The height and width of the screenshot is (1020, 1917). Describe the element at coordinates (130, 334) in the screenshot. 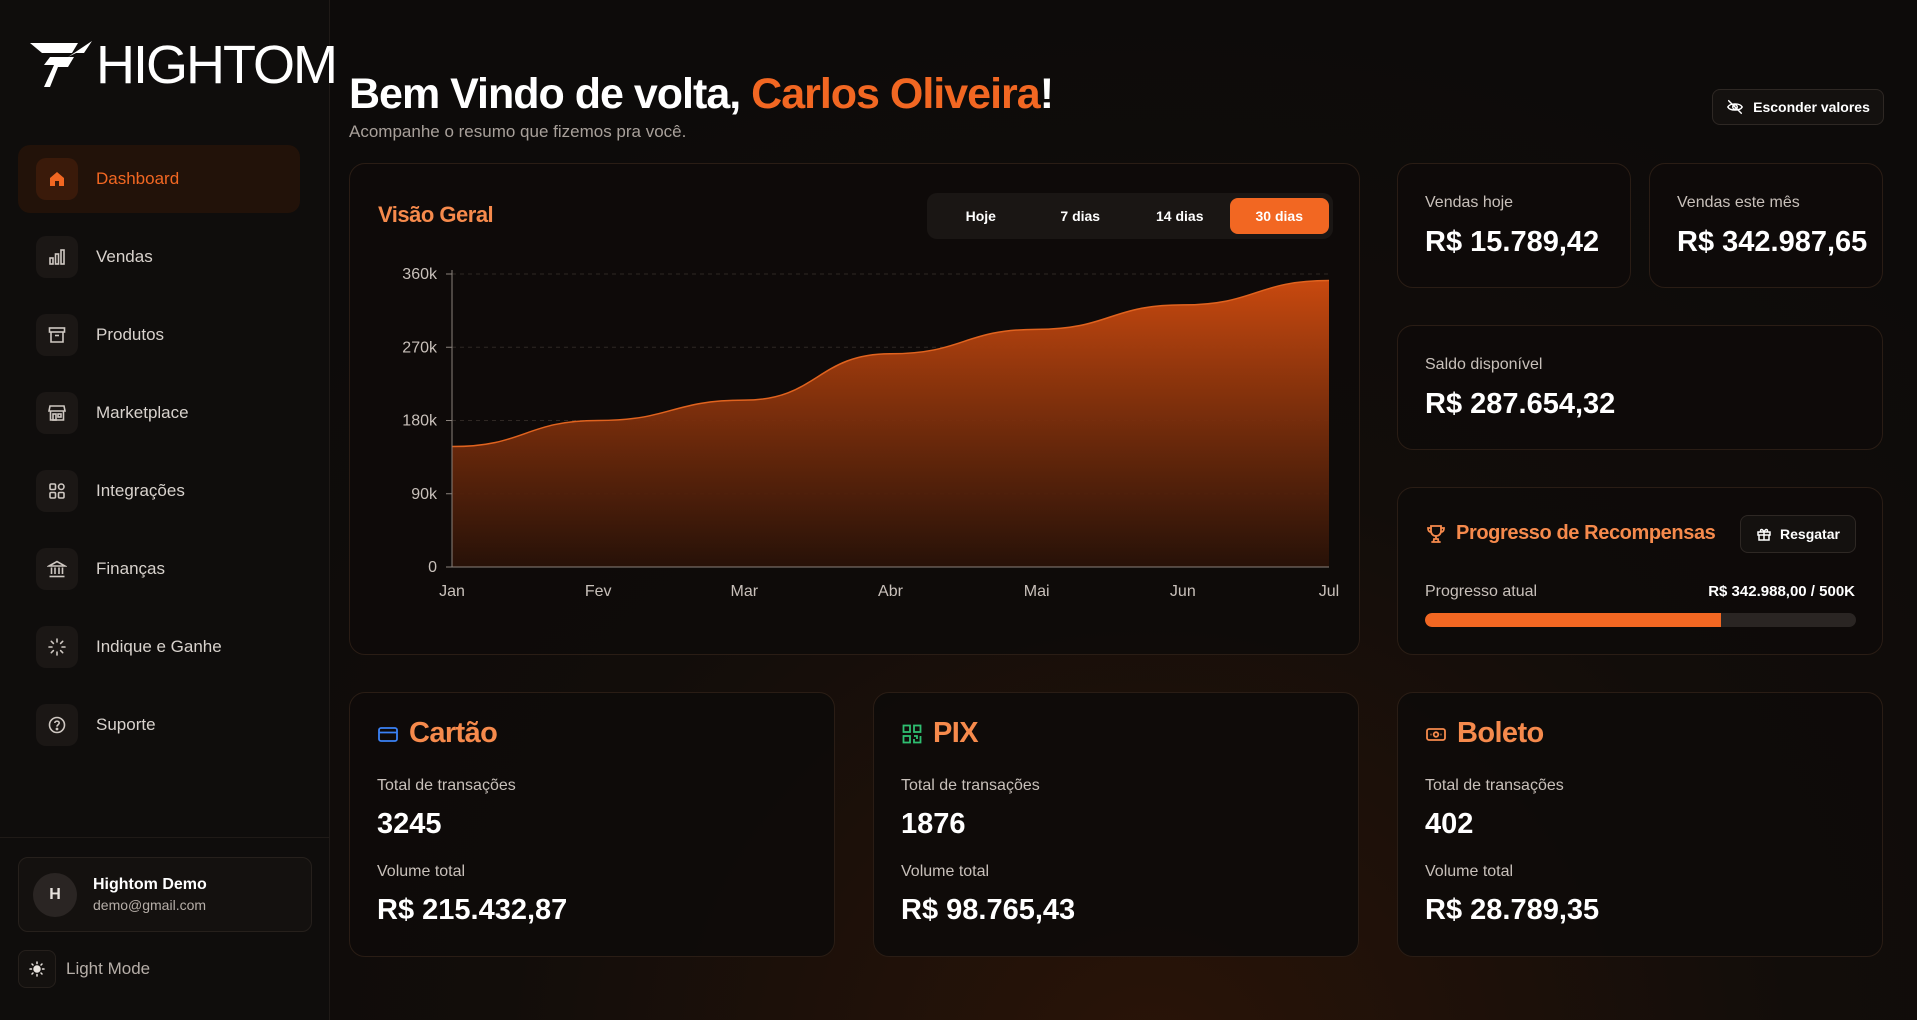

I see `sidebar-item-label: Produtos` at that location.